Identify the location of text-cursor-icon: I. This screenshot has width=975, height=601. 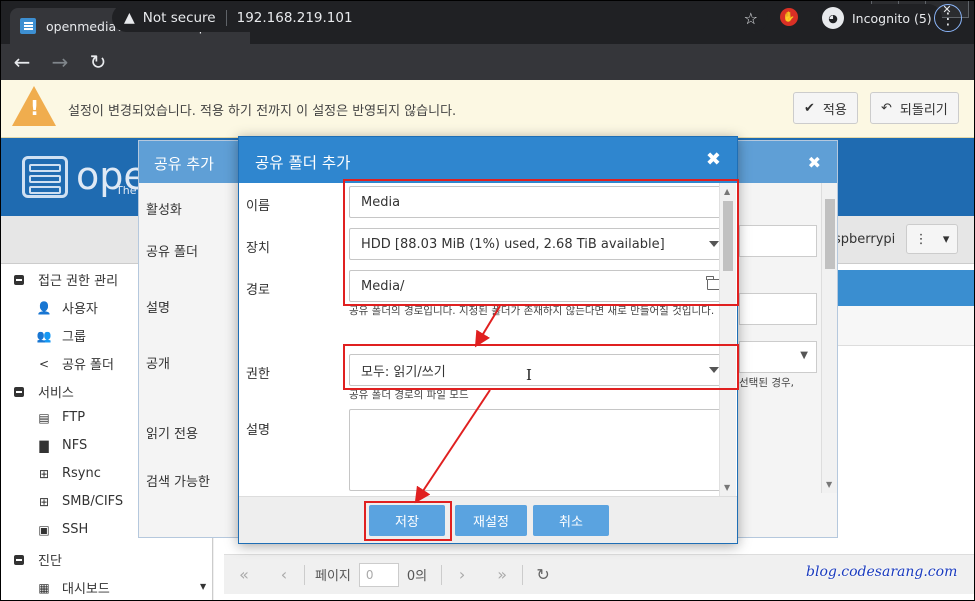
(529, 375).